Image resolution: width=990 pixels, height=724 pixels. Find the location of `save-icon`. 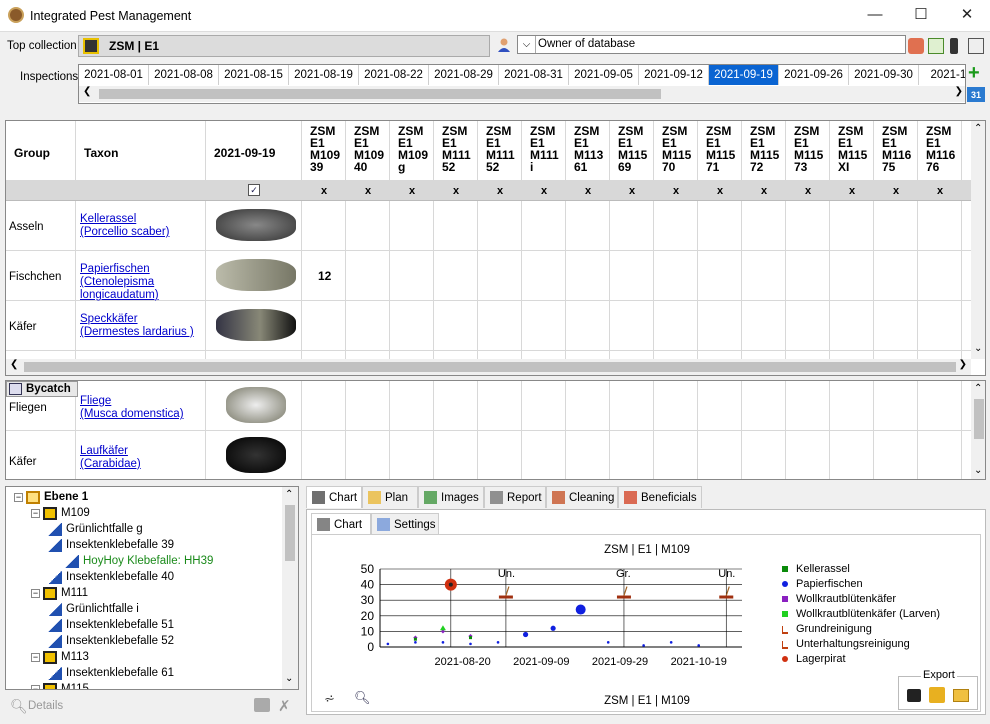

save-icon is located at coordinates (914, 695).